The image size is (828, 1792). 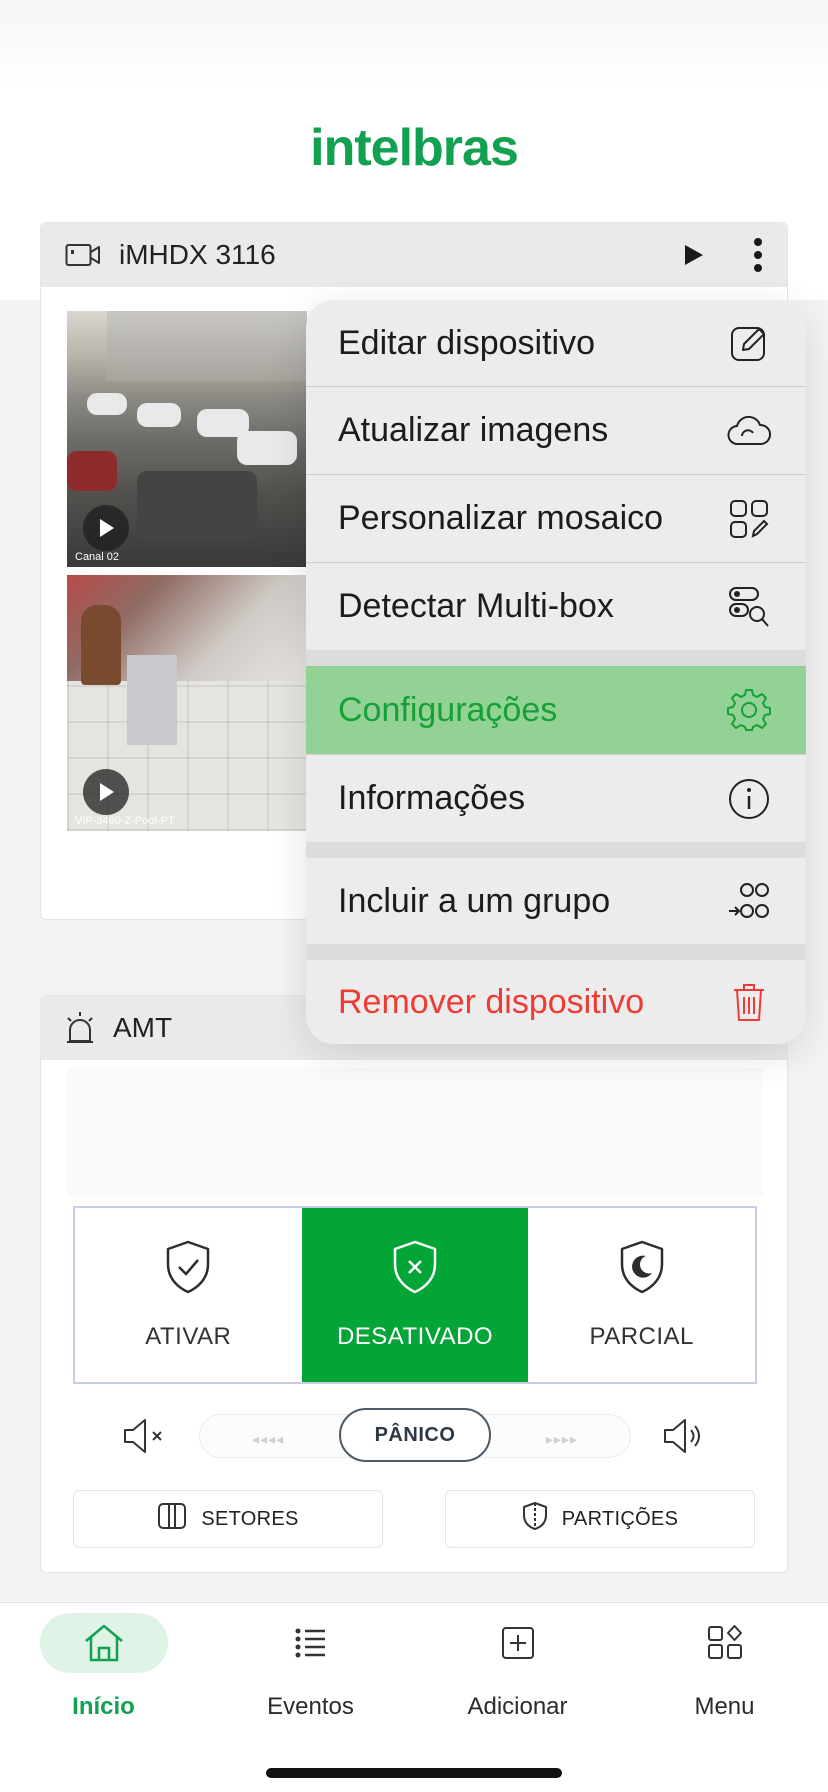 I want to click on panic-button: PÂNICO, so click(x=415, y=1435).